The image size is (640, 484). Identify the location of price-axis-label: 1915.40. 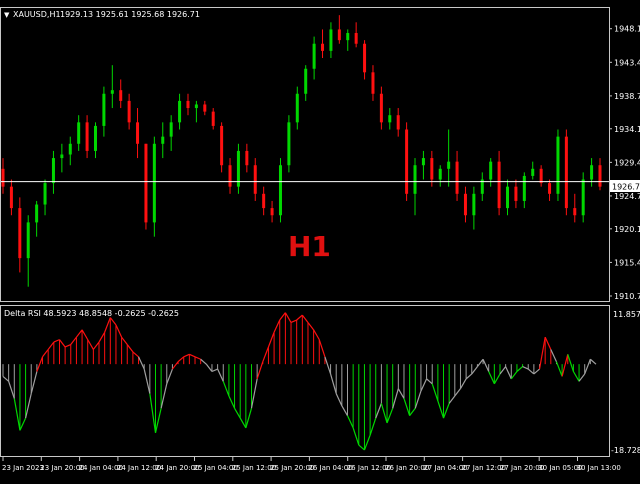
(627, 262).